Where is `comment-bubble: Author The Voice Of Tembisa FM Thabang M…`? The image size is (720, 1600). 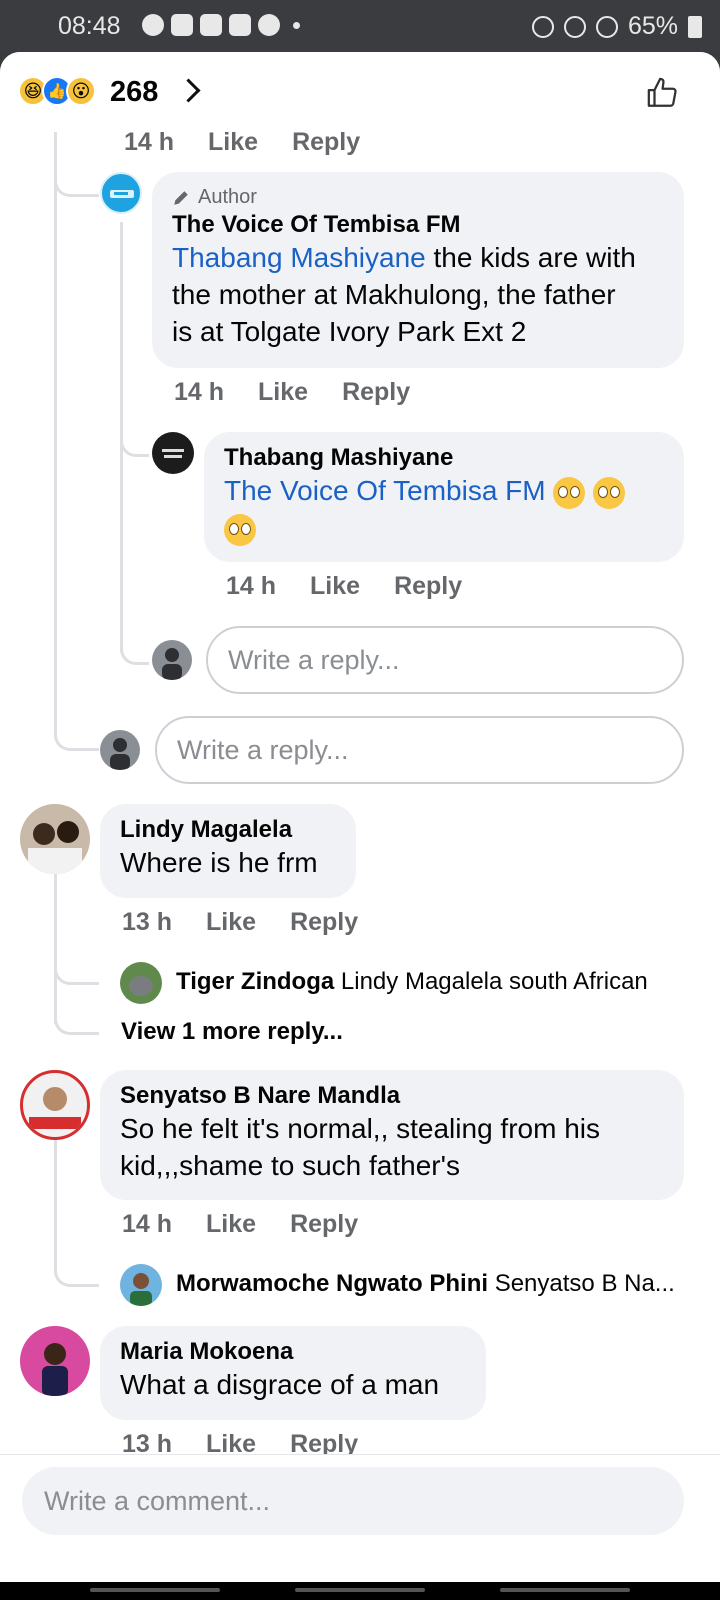 comment-bubble: Author The Voice Of Tembisa FM Thabang M… is located at coordinates (418, 270).